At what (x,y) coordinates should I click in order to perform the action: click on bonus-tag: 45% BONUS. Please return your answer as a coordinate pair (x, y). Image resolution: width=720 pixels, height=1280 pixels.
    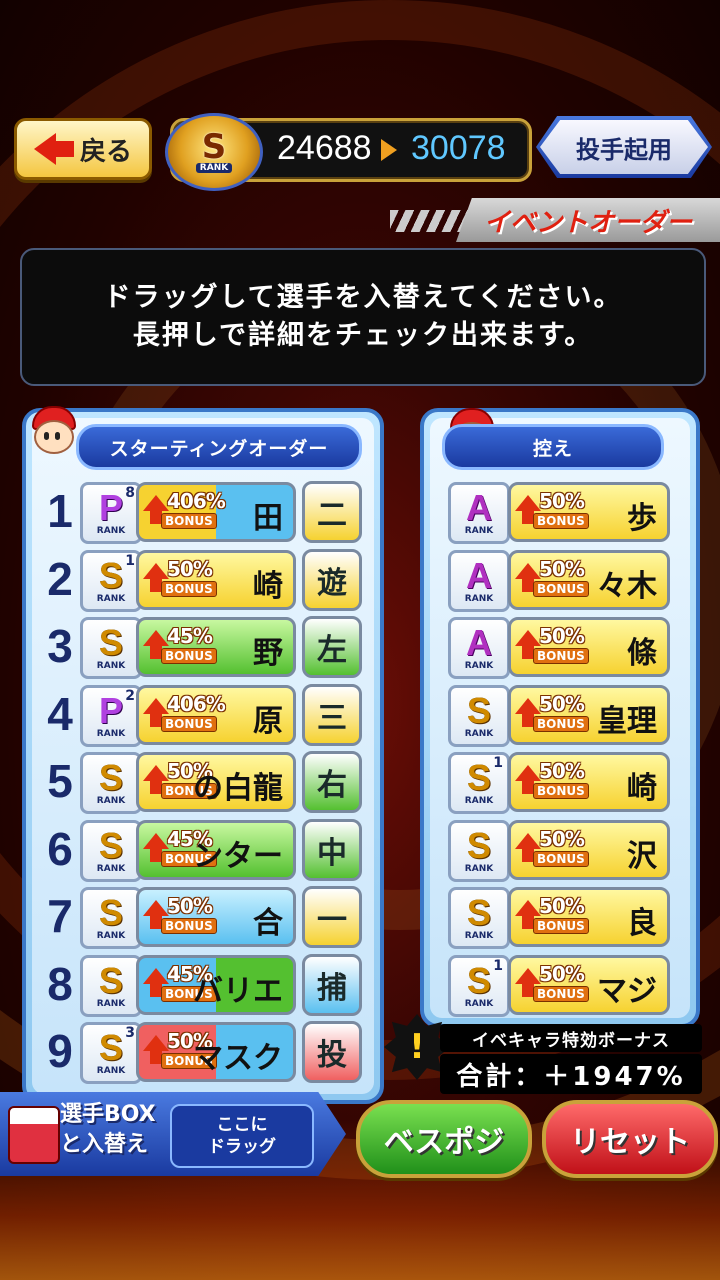
    Looking at the image, I should click on (191, 647).